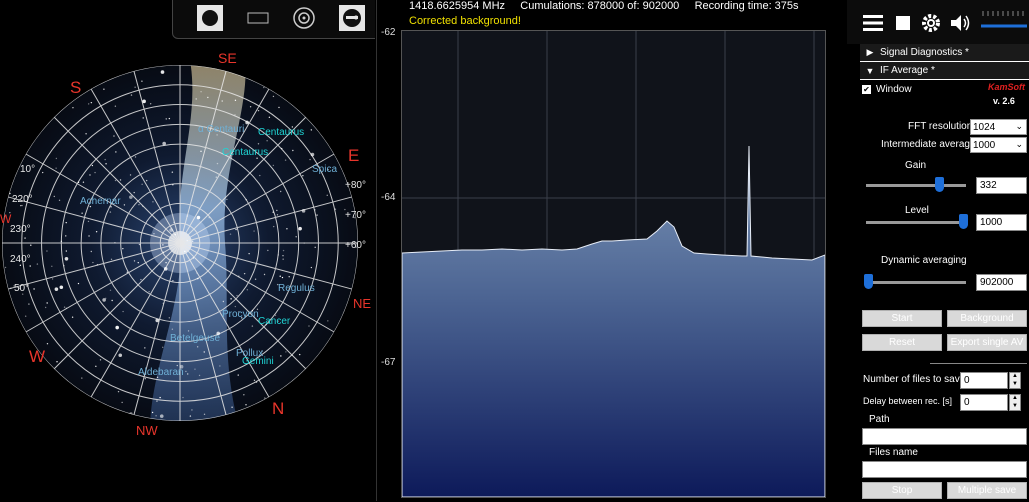  I want to click on files-to-save-input: 0, so click(984, 380).